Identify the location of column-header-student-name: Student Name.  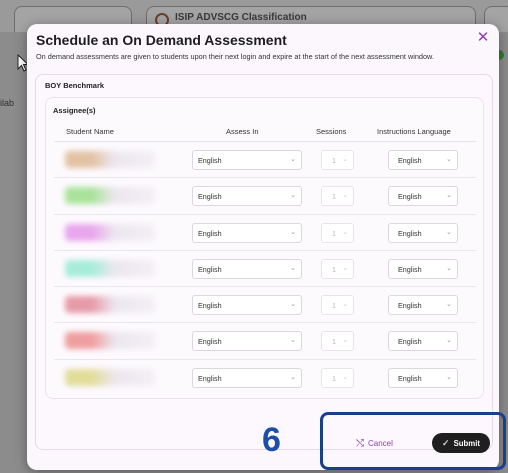
(90, 131).